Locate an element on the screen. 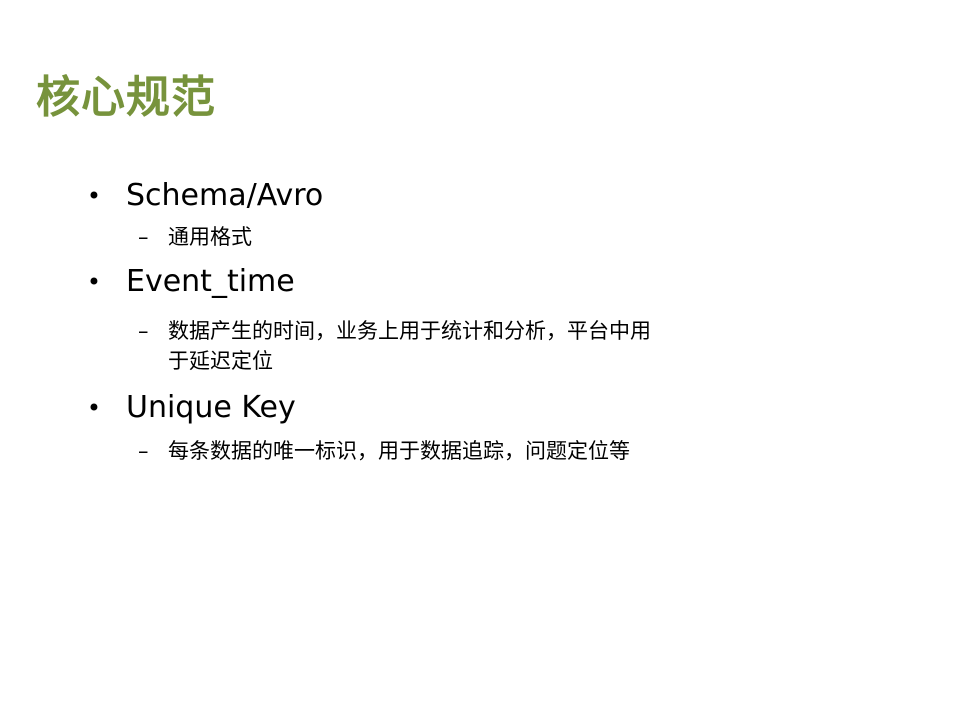 The image size is (960, 720). slide-title: 核心规范 is located at coordinates (126, 97).